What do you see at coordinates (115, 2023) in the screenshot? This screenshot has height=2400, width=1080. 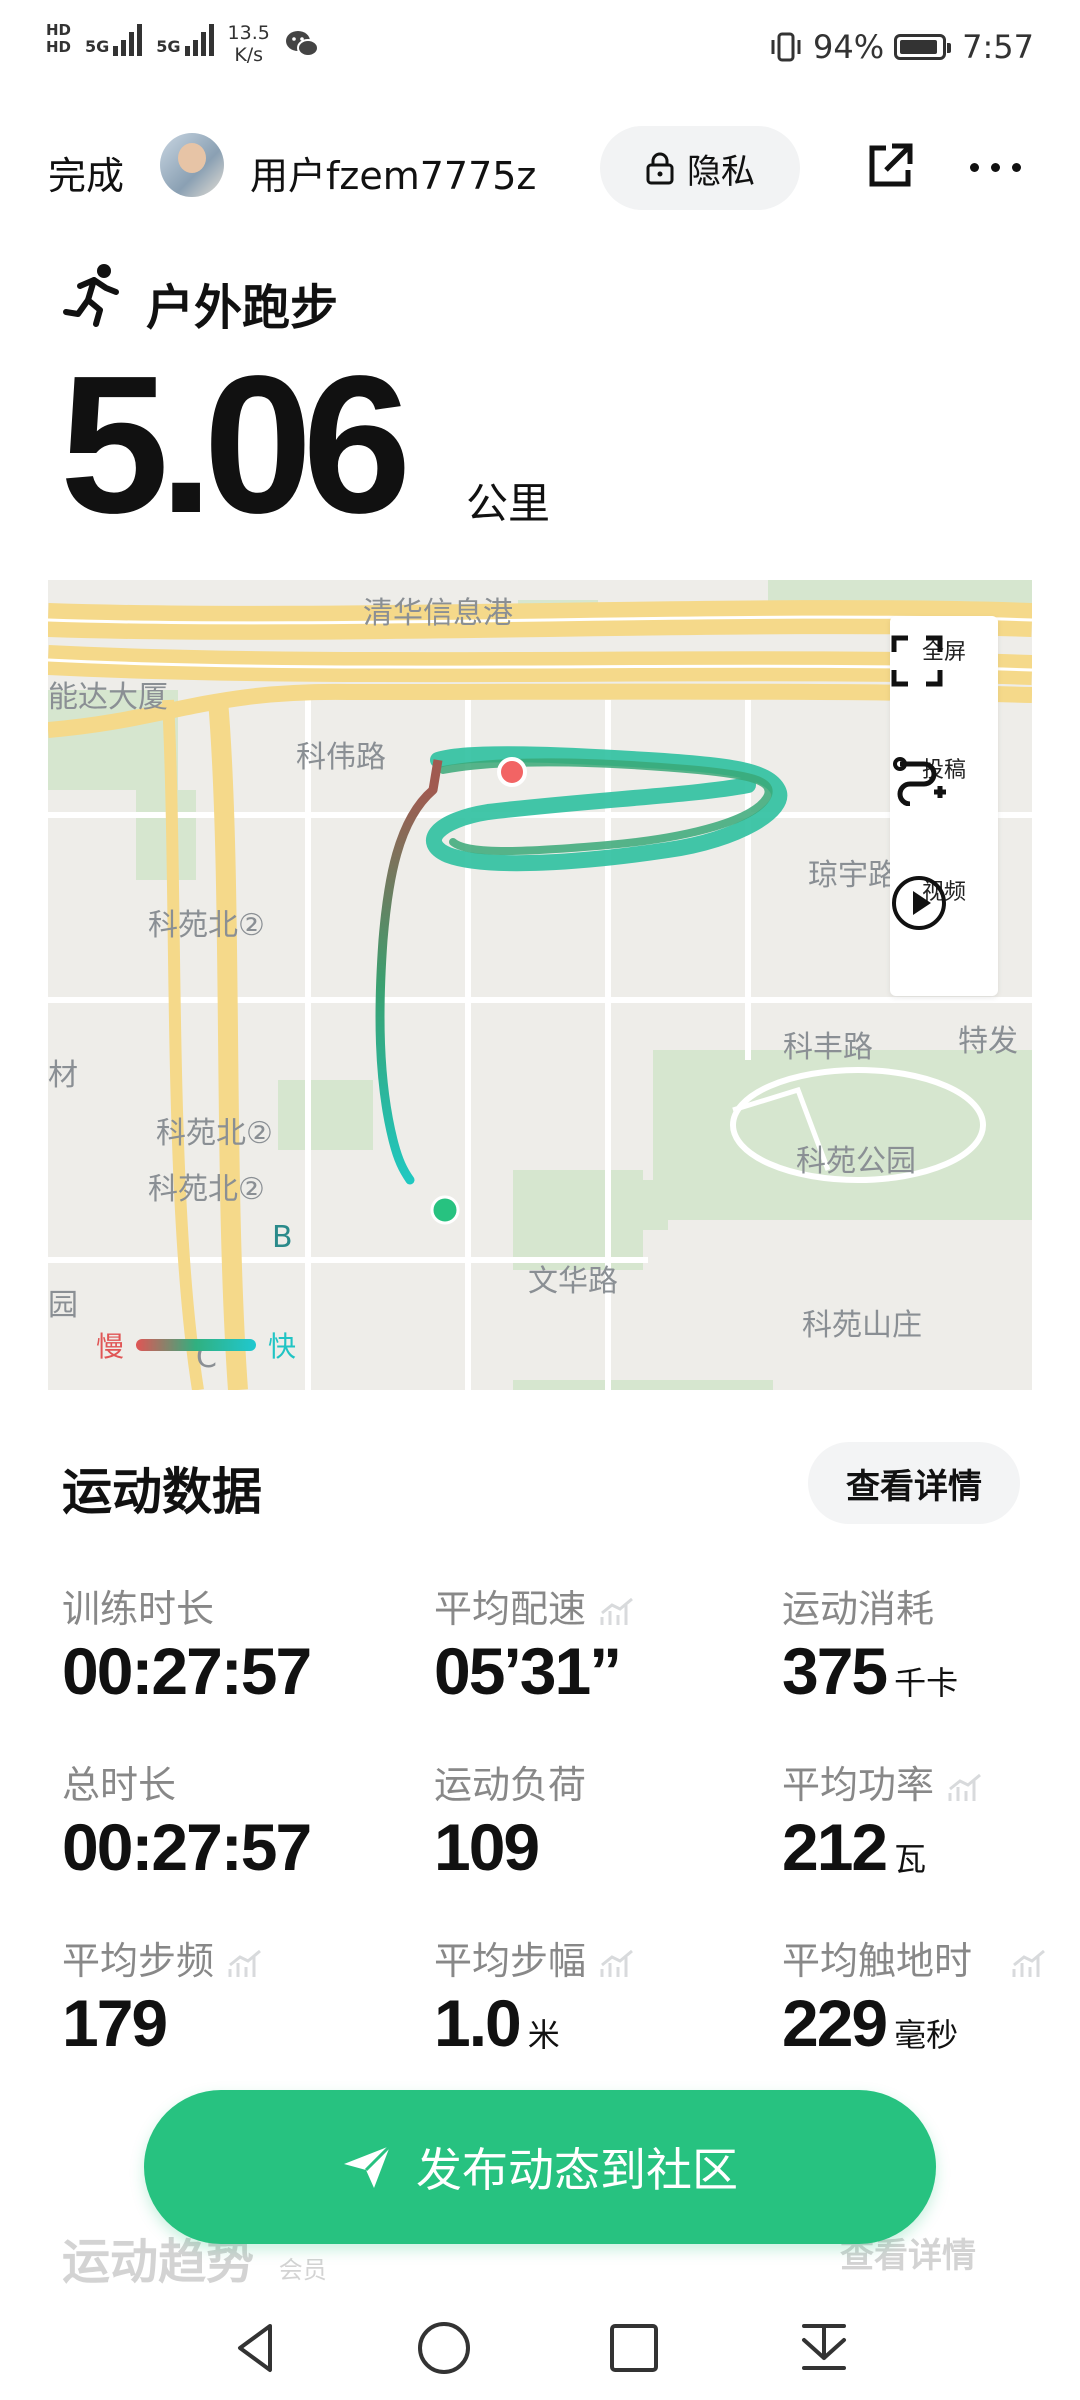 I see `stat-value: 179` at bounding box center [115, 2023].